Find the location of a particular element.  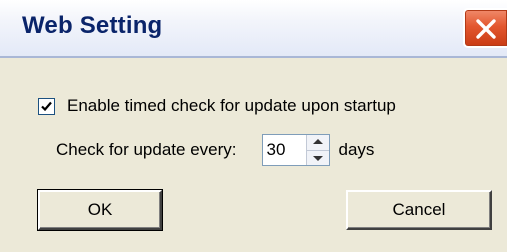

check-interval-label: Check for update every: is located at coordinates (146, 149).